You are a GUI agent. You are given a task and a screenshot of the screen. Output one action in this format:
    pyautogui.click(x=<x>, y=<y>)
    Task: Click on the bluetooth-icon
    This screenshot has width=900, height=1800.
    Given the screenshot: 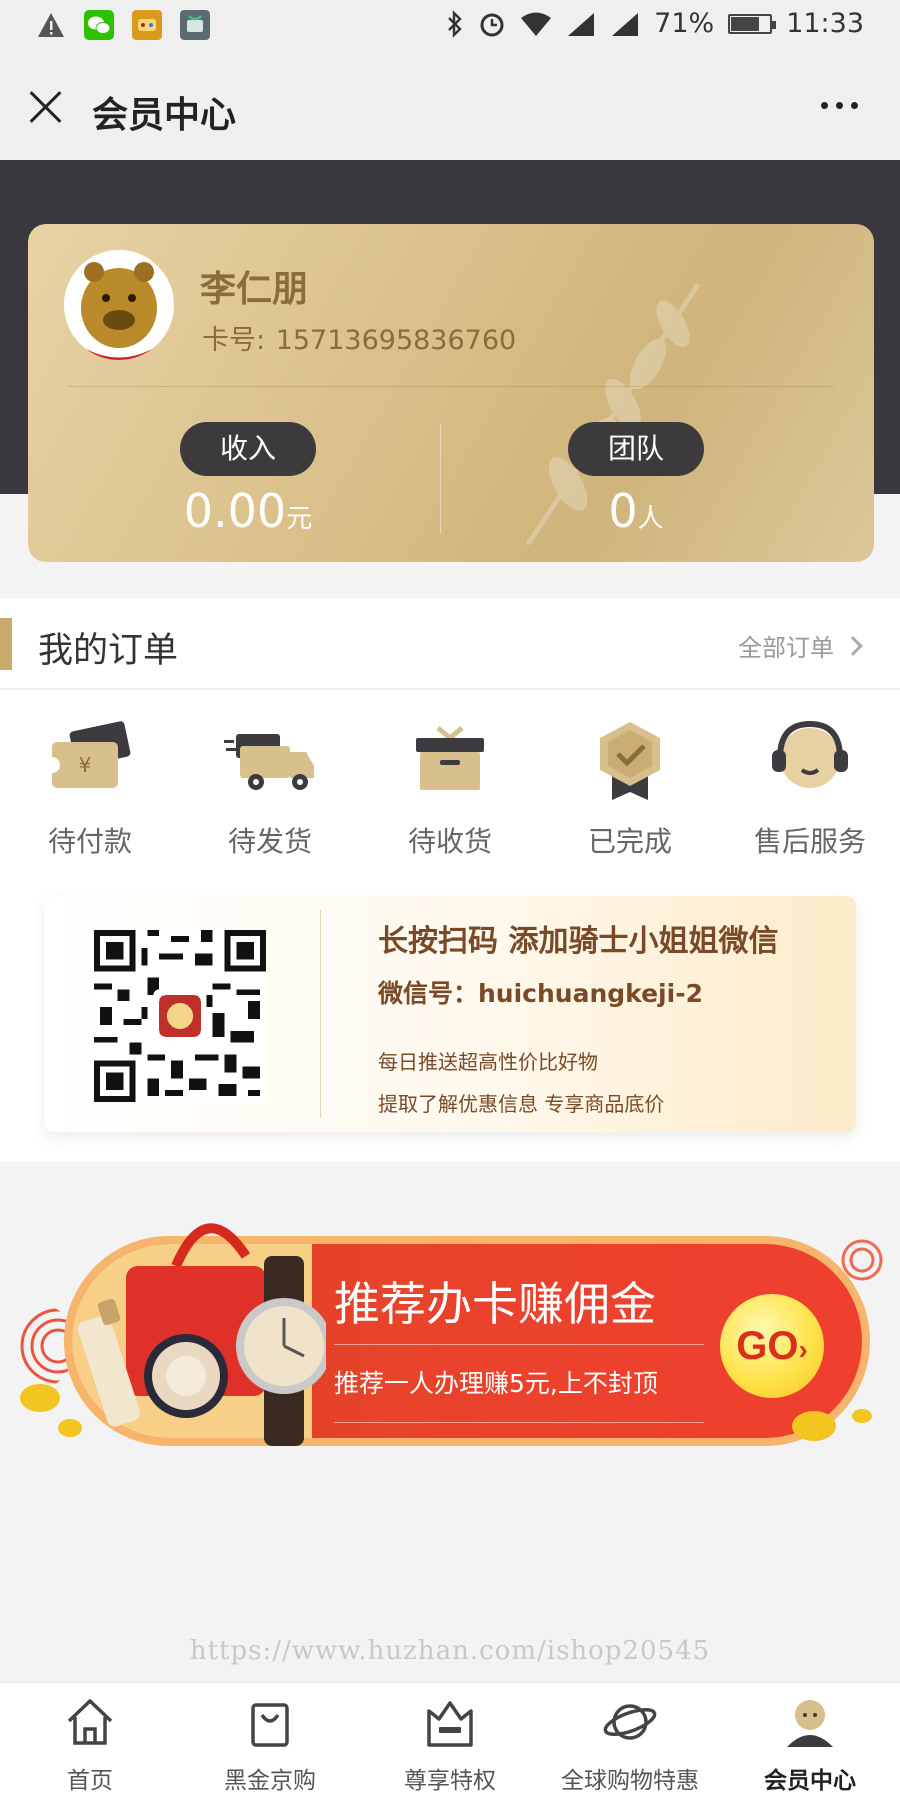 What is the action you would take?
    pyautogui.click(x=455, y=23)
    